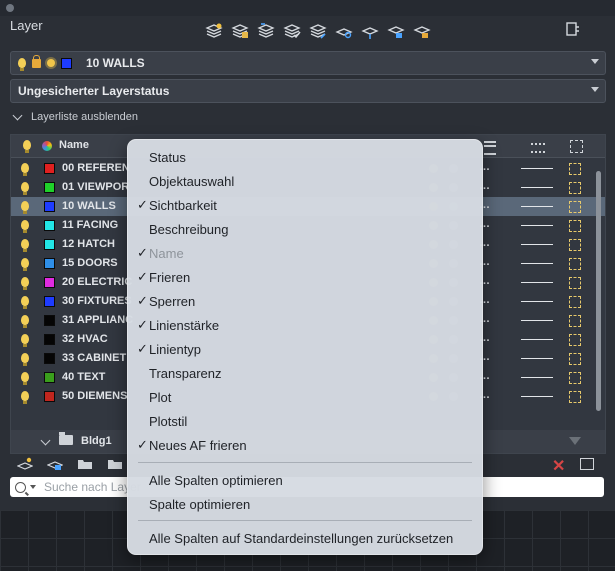 The width and height of the screenshot is (615, 571). I want to click on menu-item-transparenz: Transparenz, so click(305, 373).